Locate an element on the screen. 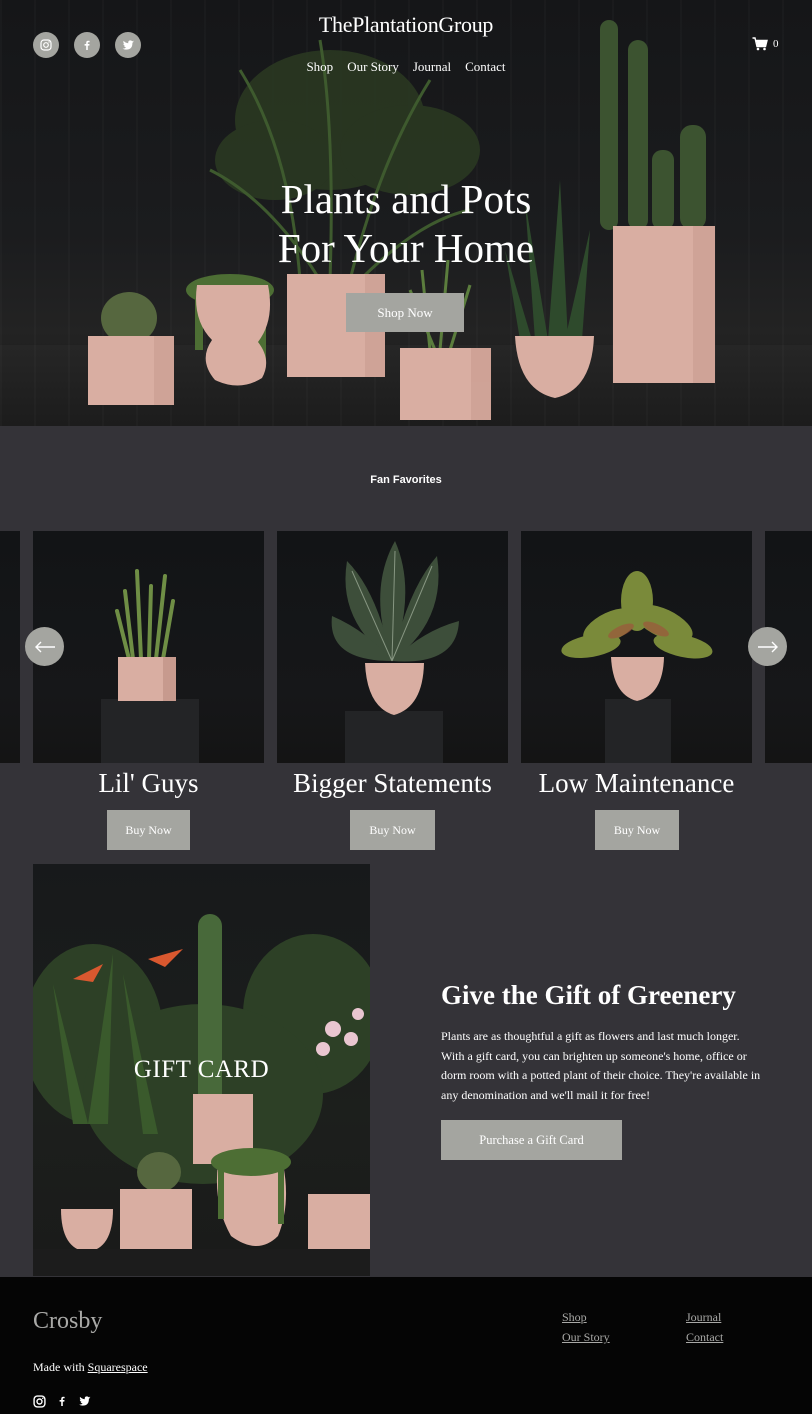 The image size is (812, 1414). cart-icon is located at coordinates (760, 44).